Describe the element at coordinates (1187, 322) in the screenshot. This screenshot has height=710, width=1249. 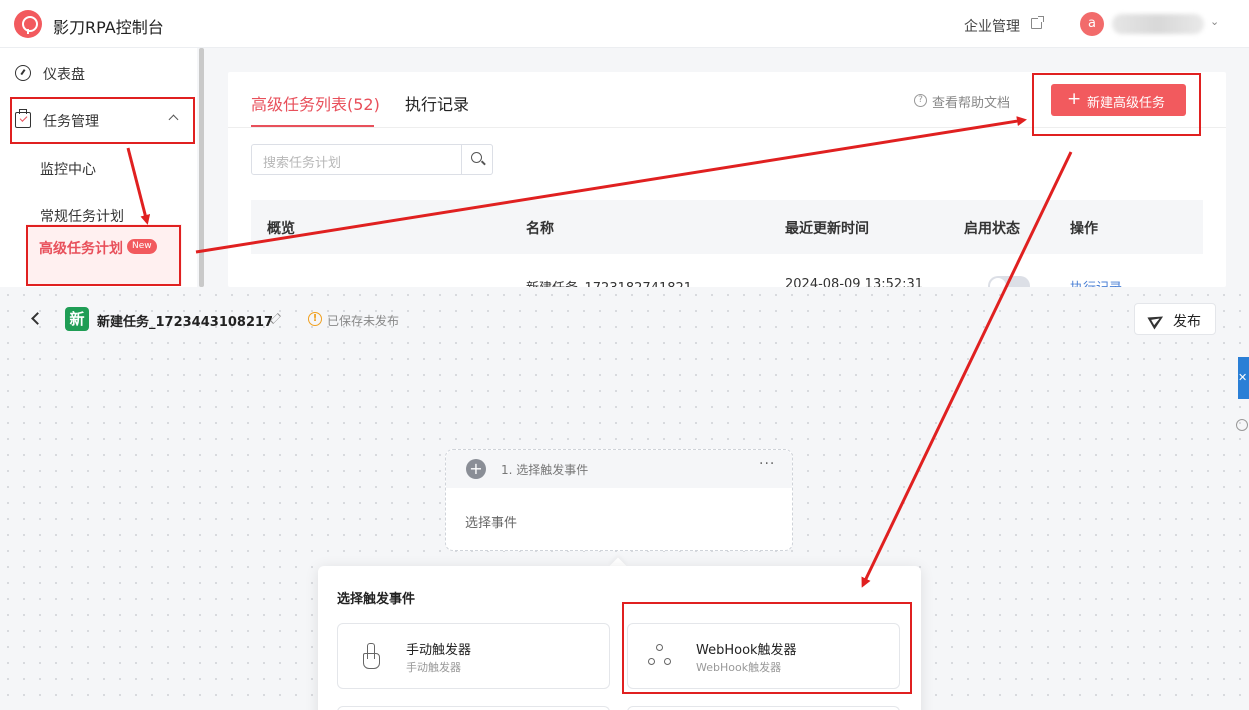
I see `button-label: 发布` at that location.